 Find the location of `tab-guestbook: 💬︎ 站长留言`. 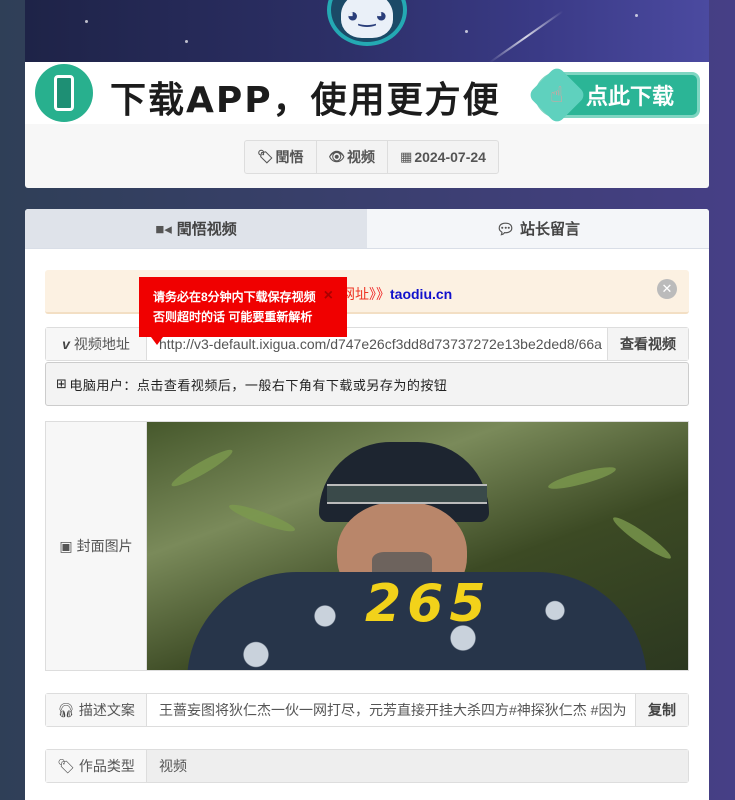

tab-guestbook: 💬︎ 站长留言 is located at coordinates (538, 228).